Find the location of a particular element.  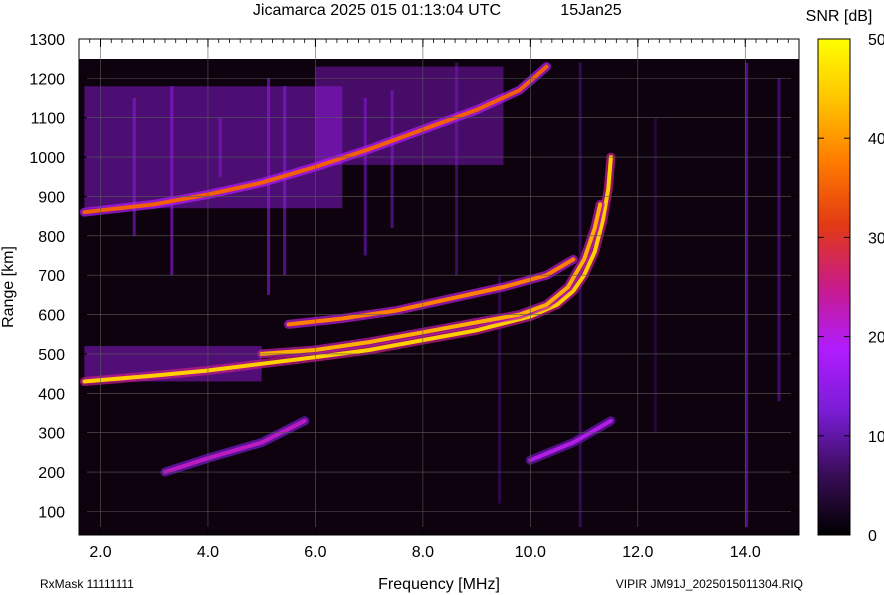

y-tick-label: 200 is located at coordinates (51, 473).